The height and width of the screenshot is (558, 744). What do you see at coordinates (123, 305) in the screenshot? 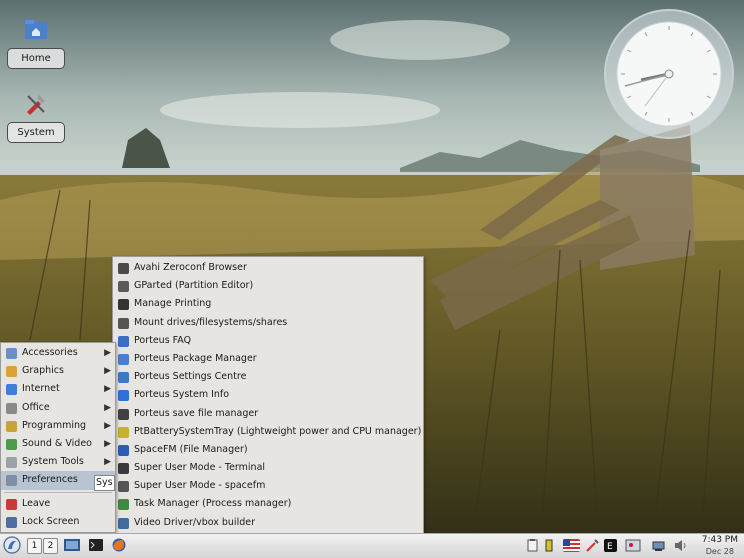
I see `printer-icon` at bounding box center [123, 305].